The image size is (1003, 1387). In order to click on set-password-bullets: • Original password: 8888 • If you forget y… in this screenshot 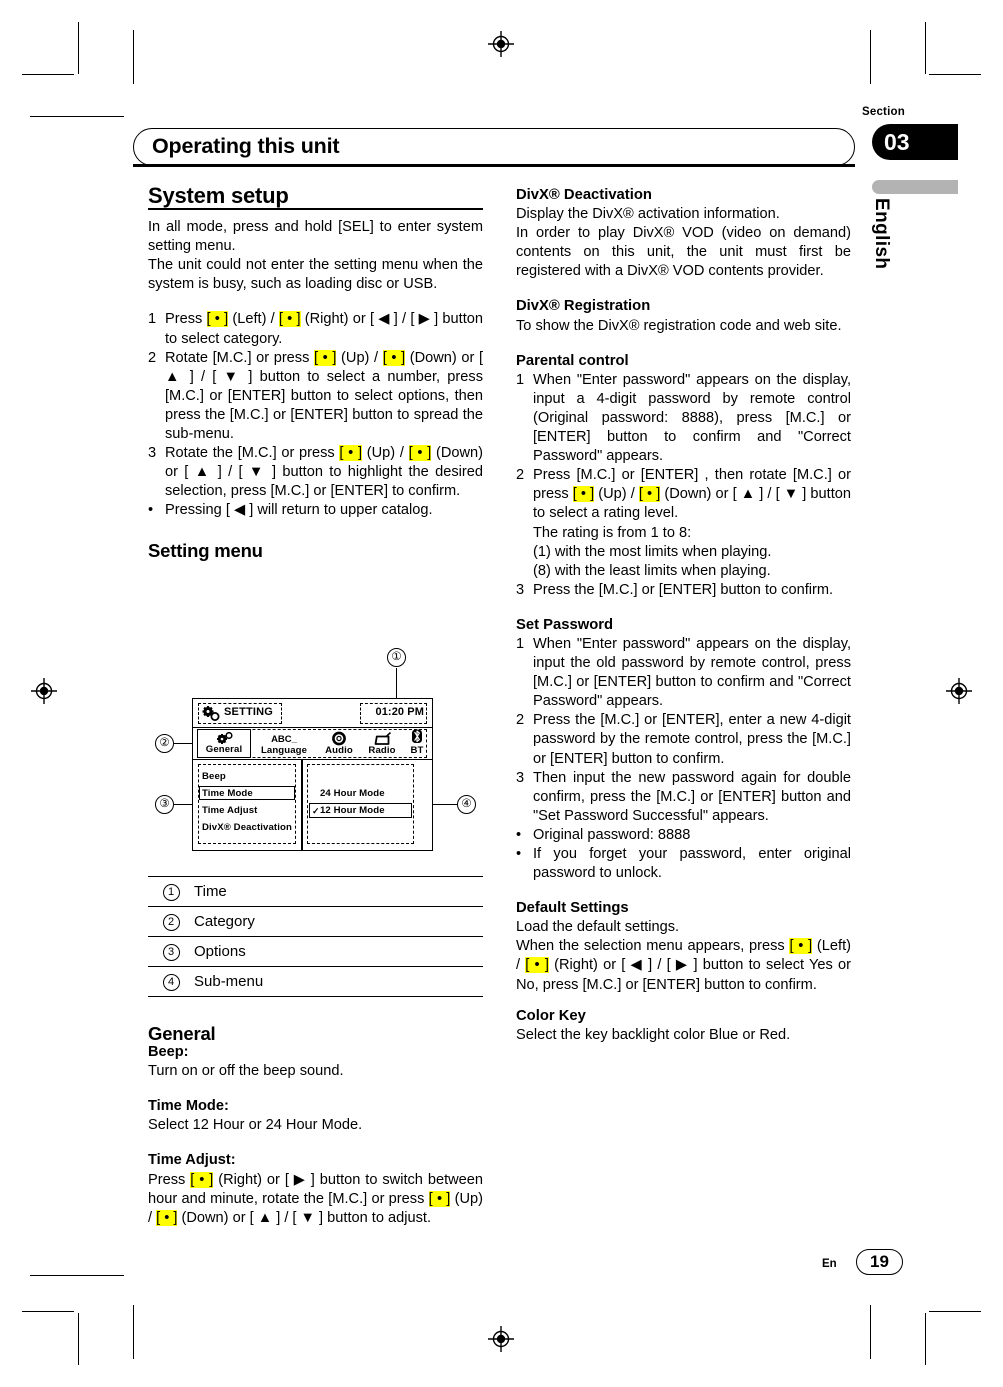, I will do `click(683, 854)`.